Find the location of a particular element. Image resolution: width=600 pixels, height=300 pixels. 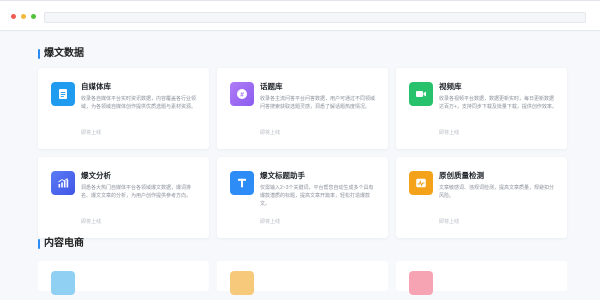

hashtag-icon: # is located at coordinates (242, 94).